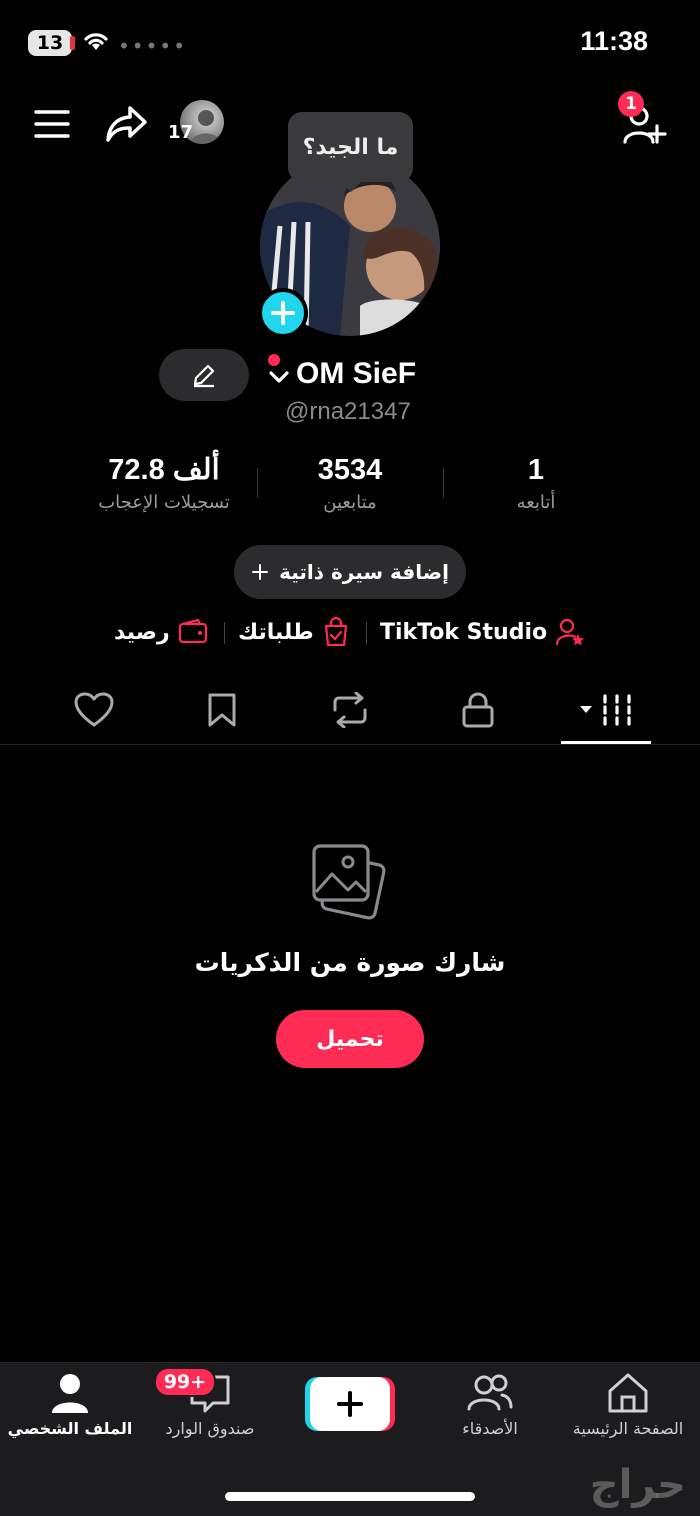  Describe the element at coordinates (276, 632) in the screenshot. I see `orders-label: طلباتك` at that location.